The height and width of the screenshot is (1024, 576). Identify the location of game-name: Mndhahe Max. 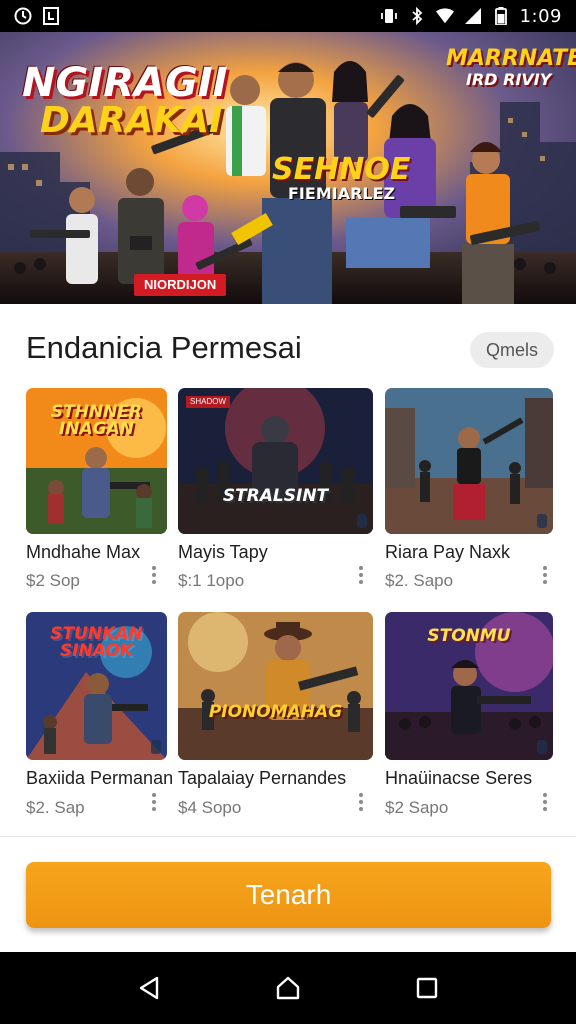
(83, 552).